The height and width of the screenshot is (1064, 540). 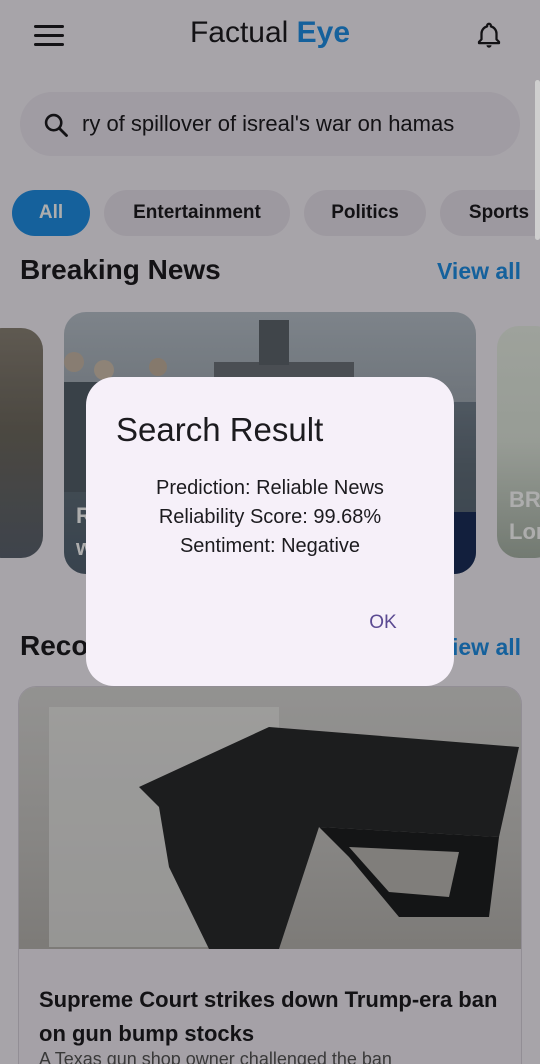 I want to click on dialog-title: Search Result, so click(x=220, y=429).